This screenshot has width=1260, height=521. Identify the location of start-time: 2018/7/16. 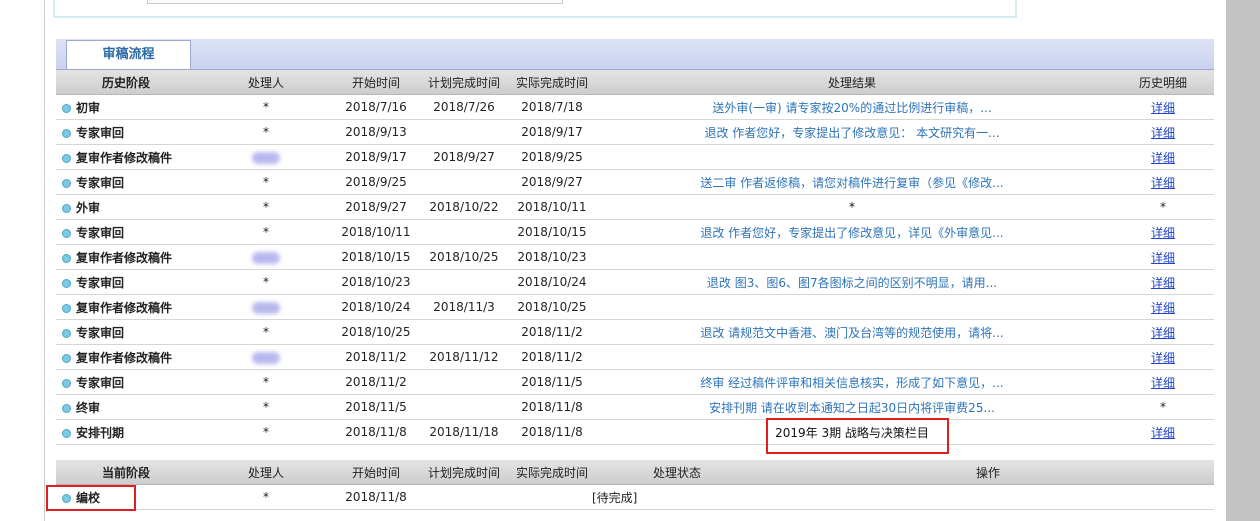
(376, 107).